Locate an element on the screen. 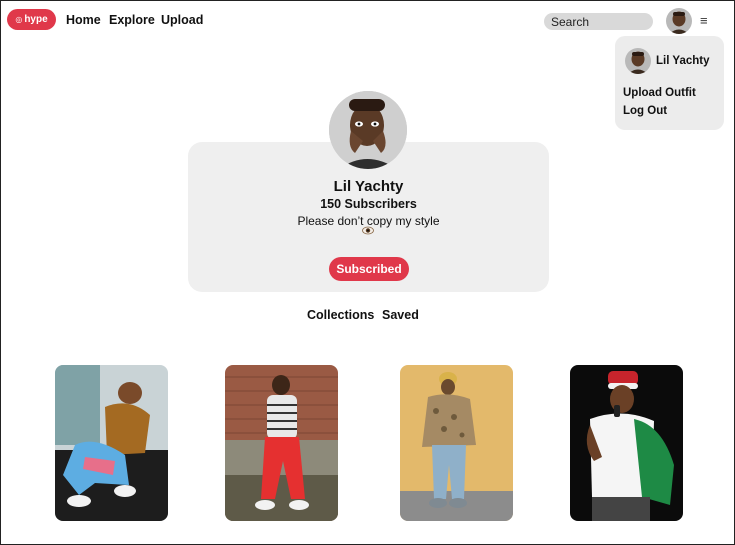  subscriber-count: 150 Subscribers is located at coordinates (368, 204).